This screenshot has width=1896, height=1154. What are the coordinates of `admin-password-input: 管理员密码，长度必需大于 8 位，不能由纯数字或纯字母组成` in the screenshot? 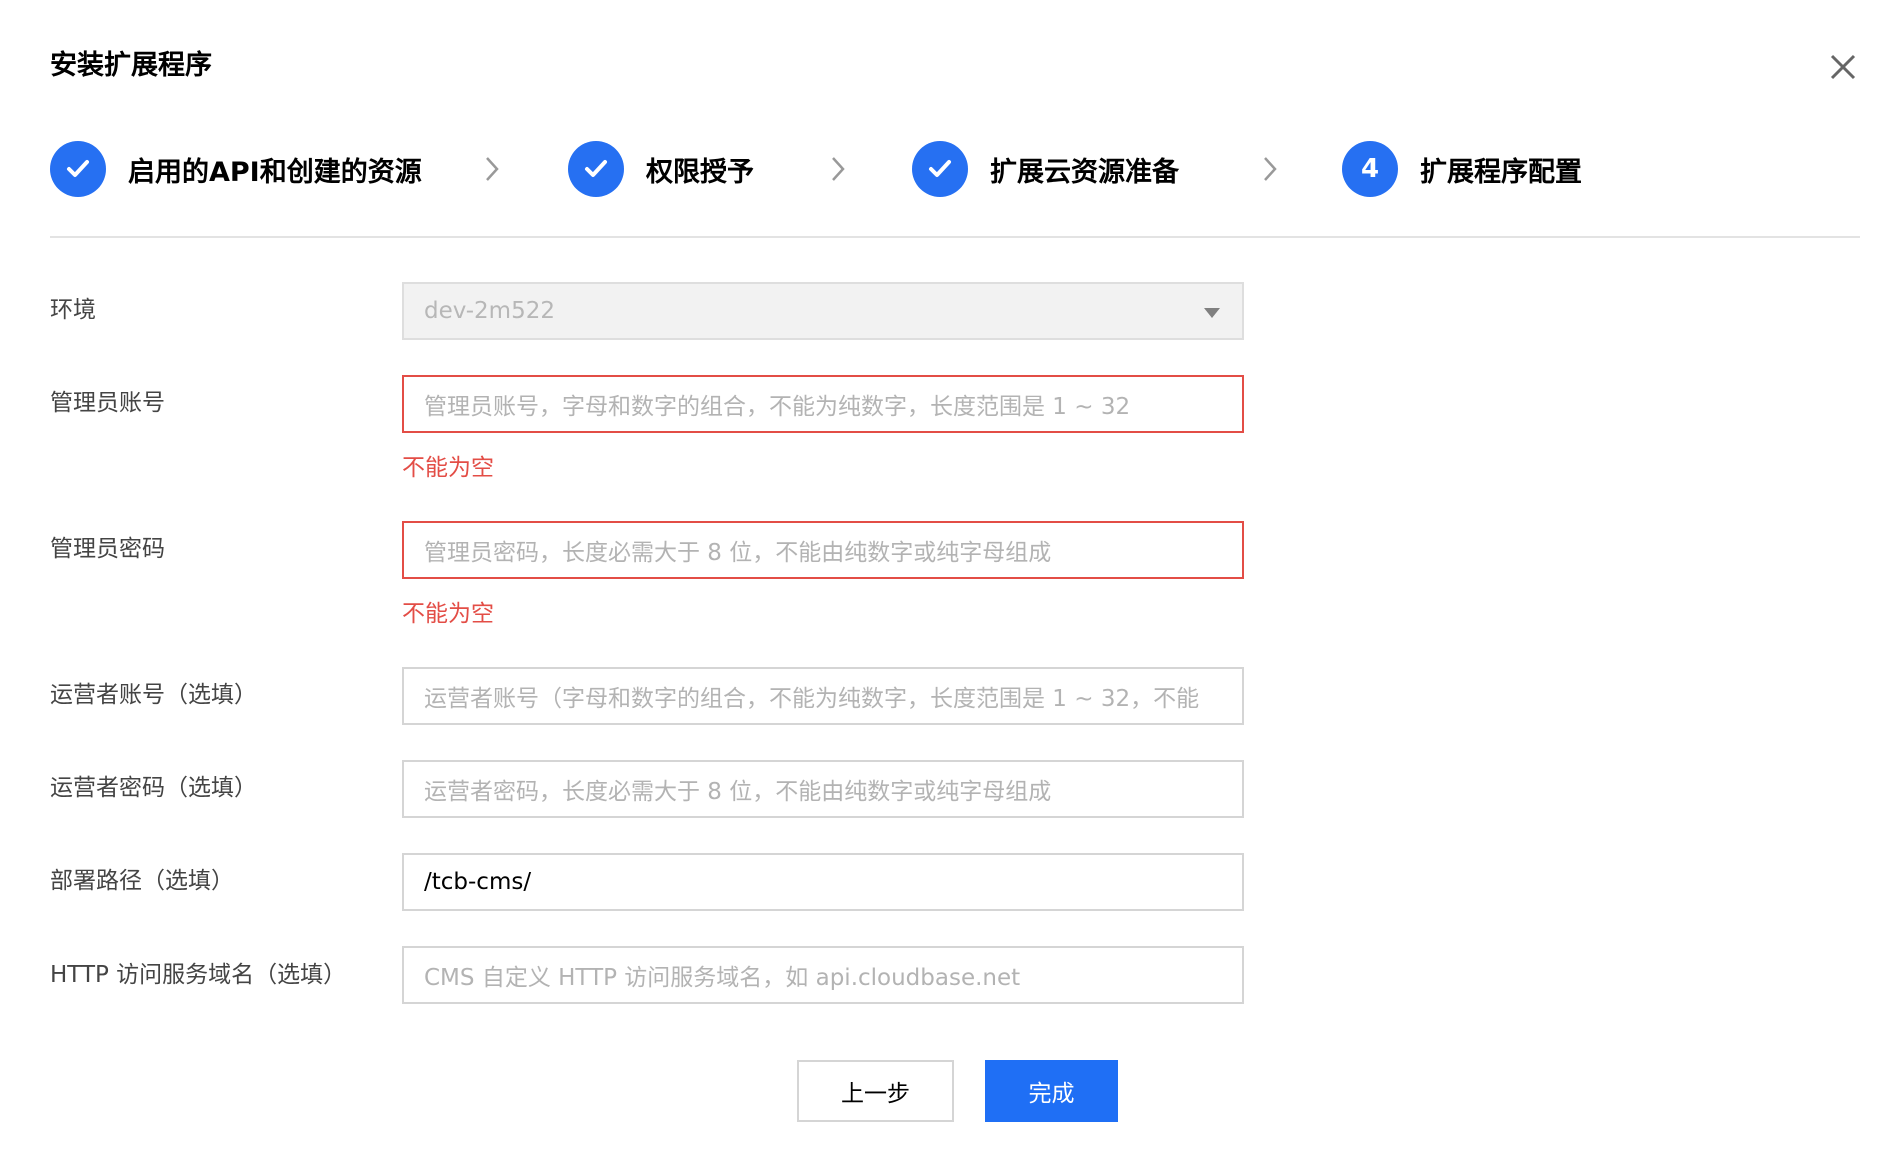 It's located at (823, 550).